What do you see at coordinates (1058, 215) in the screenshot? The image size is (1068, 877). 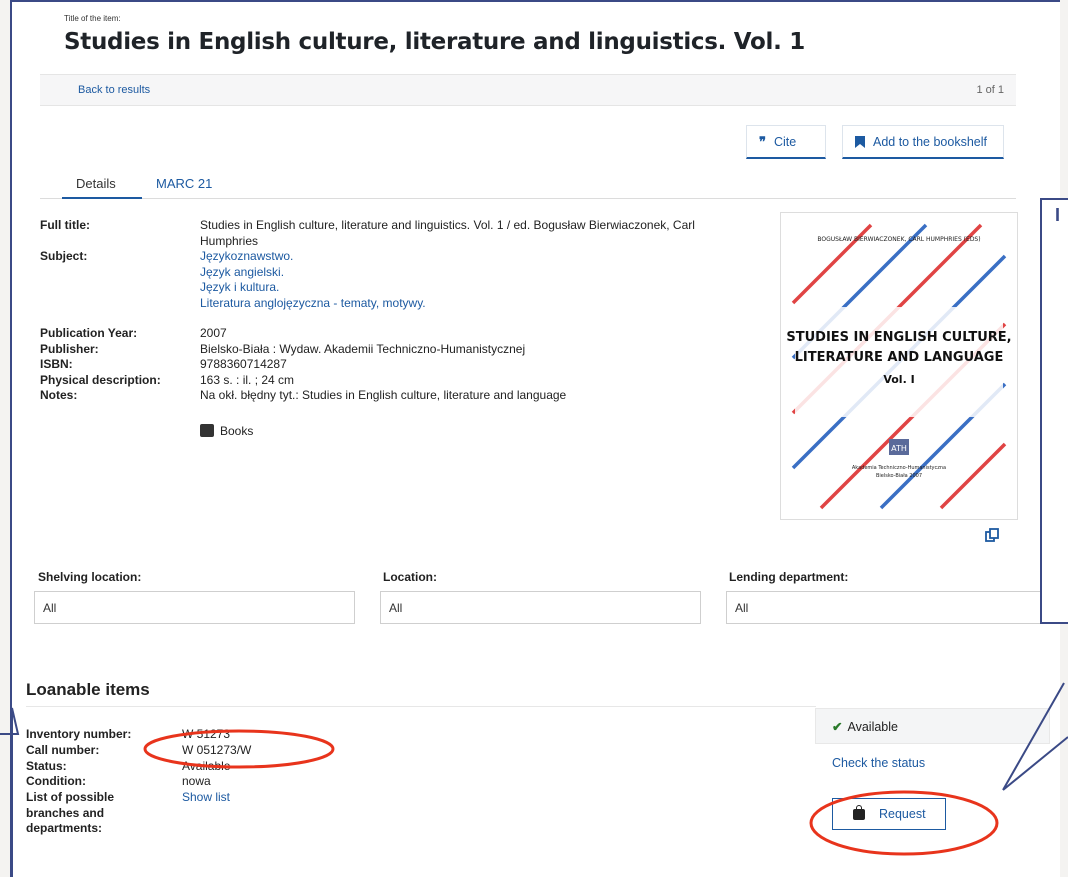 I see `annotation-letter: I` at bounding box center [1058, 215].